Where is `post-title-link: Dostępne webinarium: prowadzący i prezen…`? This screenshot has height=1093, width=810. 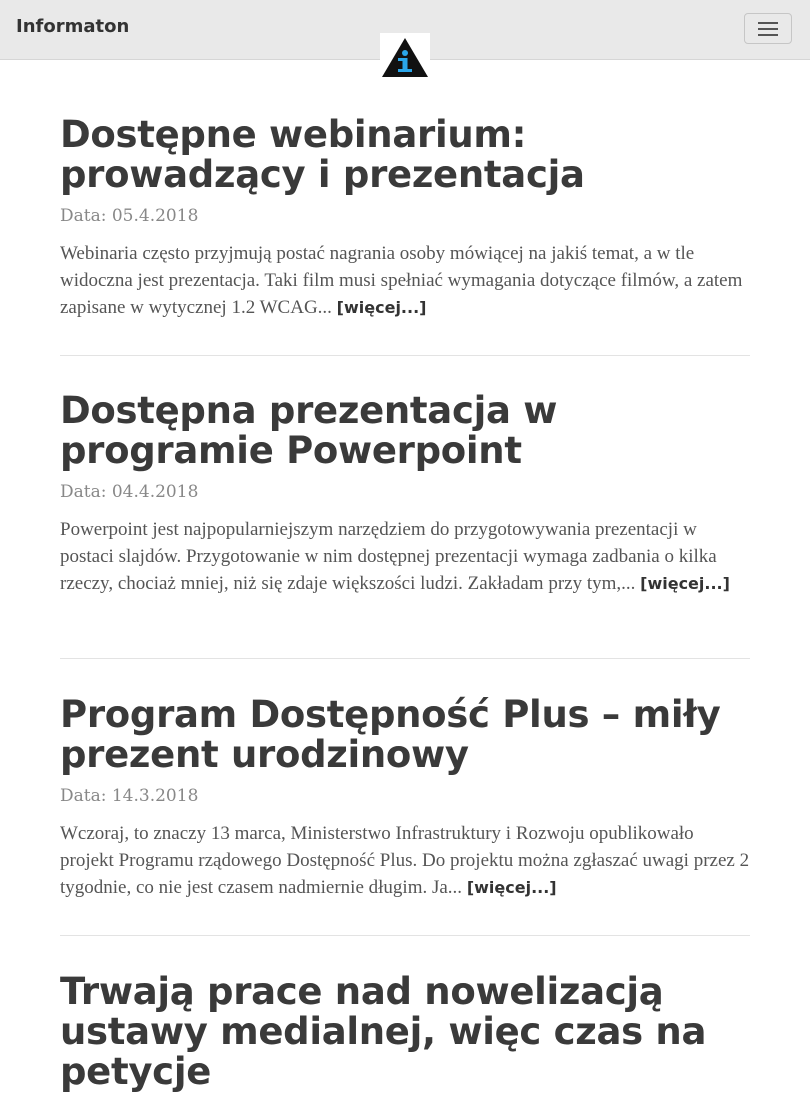
post-title-link: Dostępne webinarium: prowadzący i prezen… is located at coordinates (322, 154).